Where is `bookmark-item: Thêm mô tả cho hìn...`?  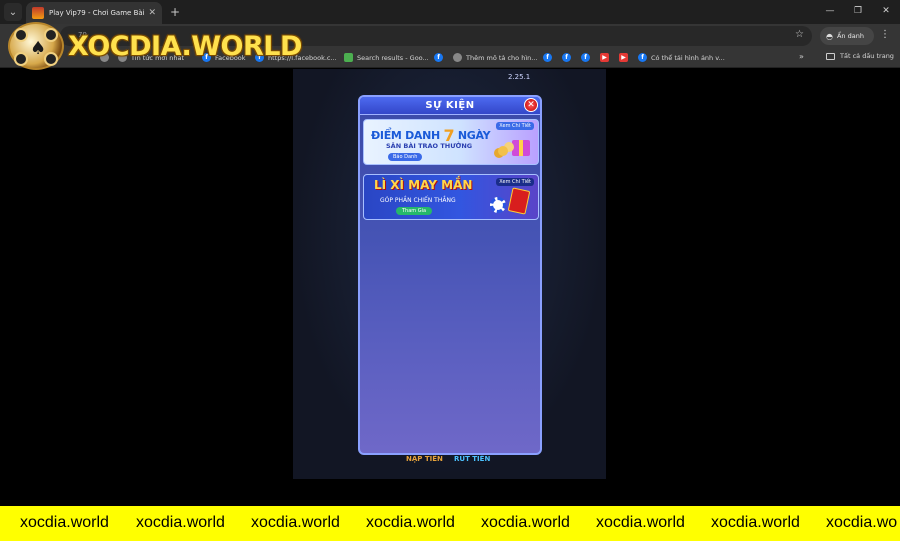
bookmark-item: Thêm mô tả cho hìn... is located at coordinates (495, 57).